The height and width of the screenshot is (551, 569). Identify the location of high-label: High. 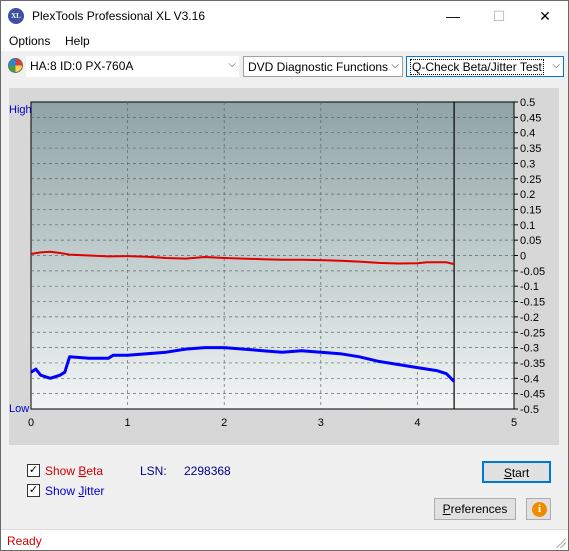
(20, 110).